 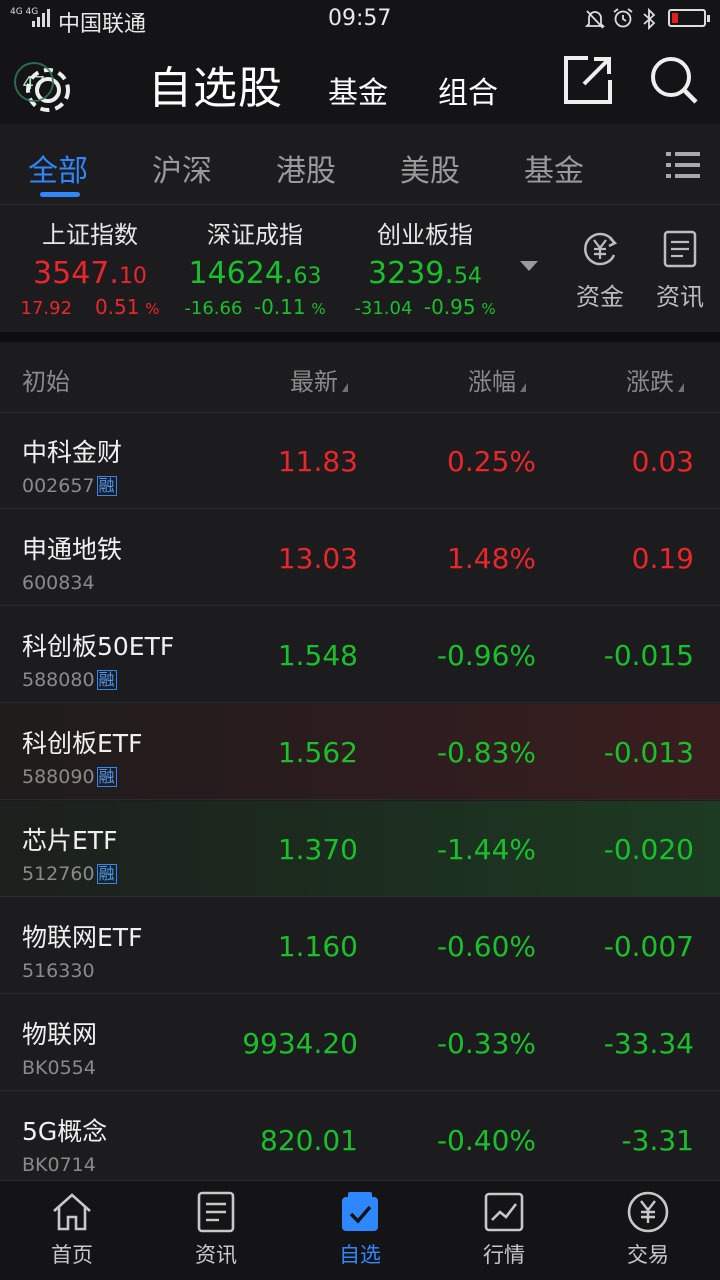 What do you see at coordinates (360, 558) in the screenshot?
I see `table-row: 申通地铁 600834 13.03 1.48% 0.19` at bounding box center [360, 558].